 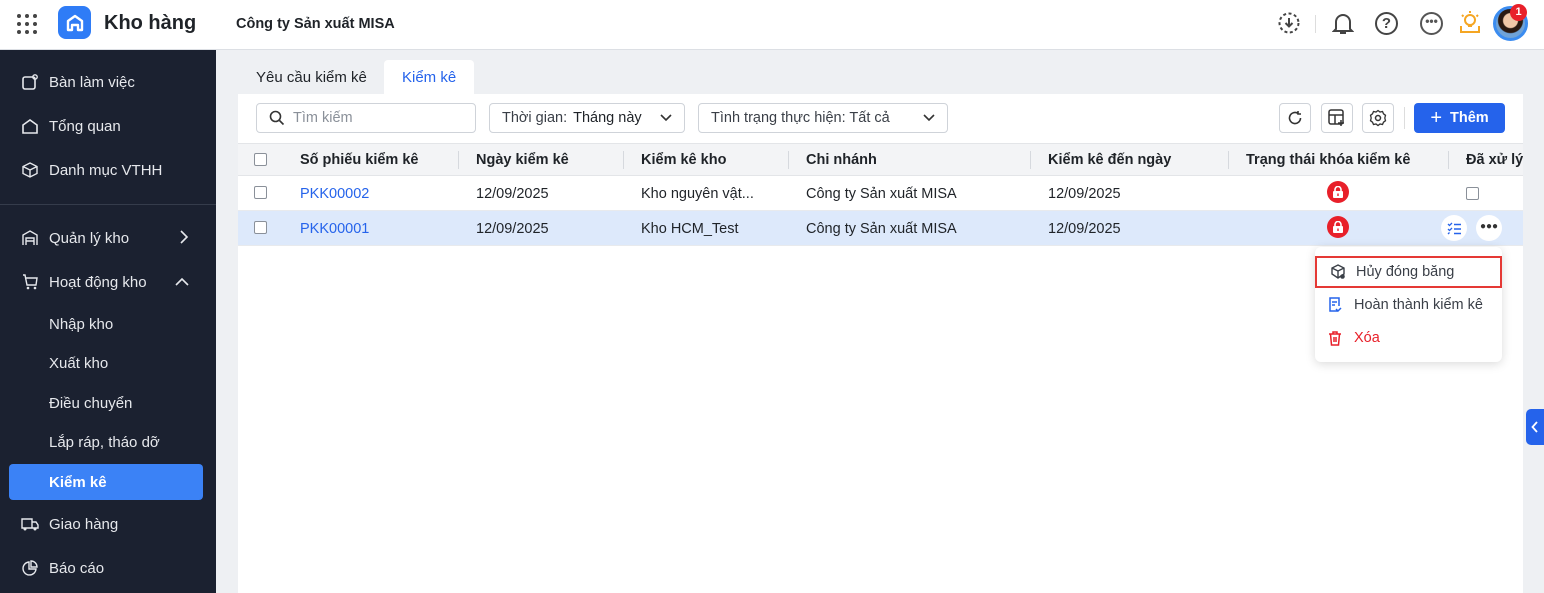 What do you see at coordinates (30, 170) in the screenshot?
I see `box-icon` at bounding box center [30, 170].